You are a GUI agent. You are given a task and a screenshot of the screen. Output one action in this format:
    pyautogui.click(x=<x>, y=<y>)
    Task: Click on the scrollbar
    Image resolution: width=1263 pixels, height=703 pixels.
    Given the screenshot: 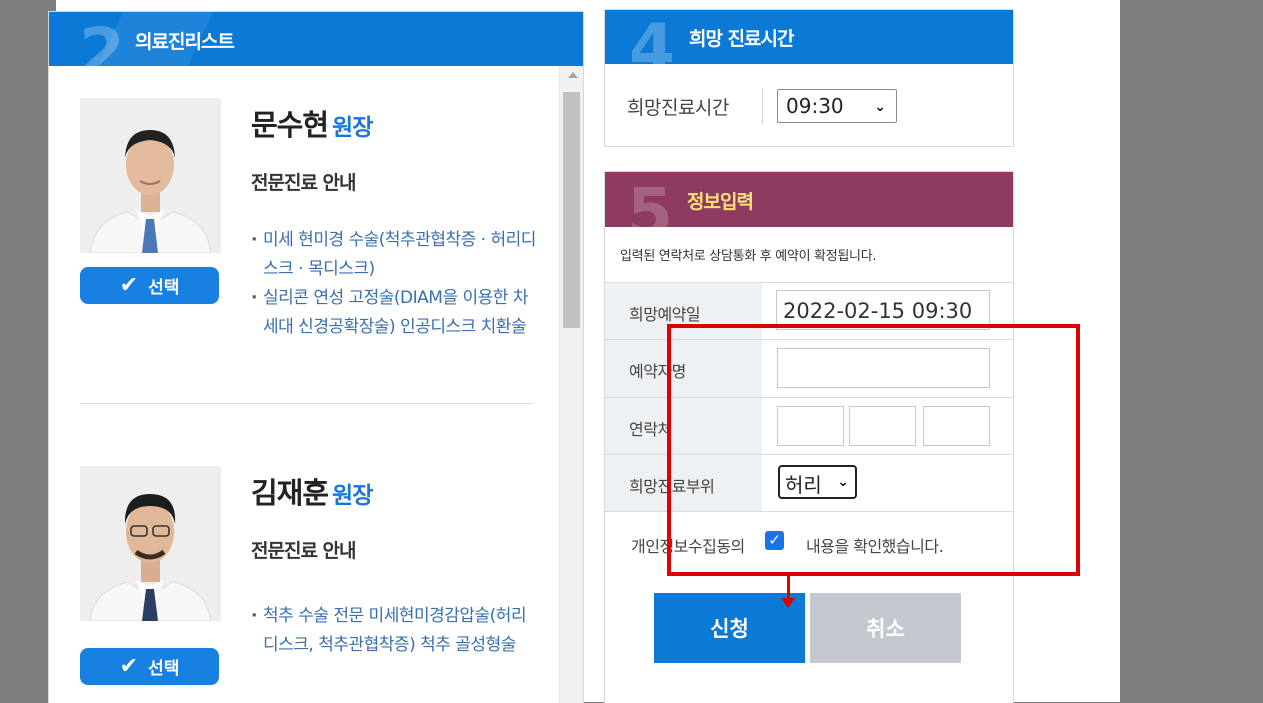 What is the action you would take?
    pyautogui.click(x=571, y=384)
    